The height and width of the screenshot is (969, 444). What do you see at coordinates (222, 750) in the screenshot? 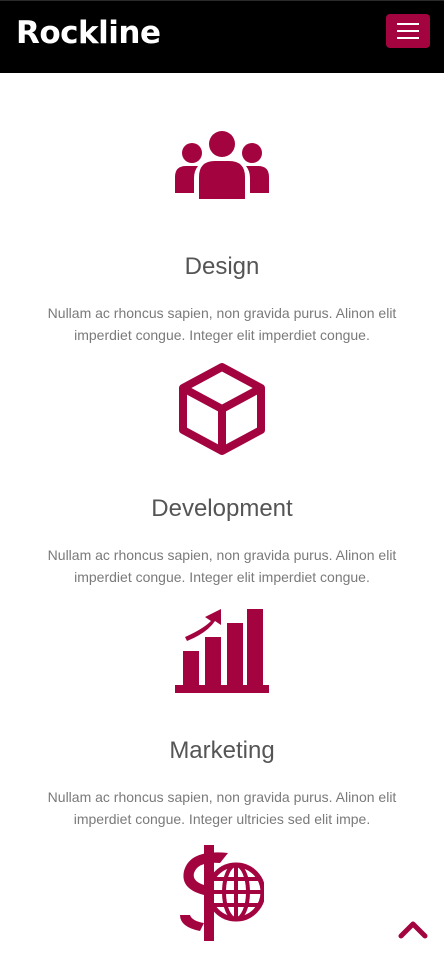
I see `service-title: Marketing` at bounding box center [222, 750].